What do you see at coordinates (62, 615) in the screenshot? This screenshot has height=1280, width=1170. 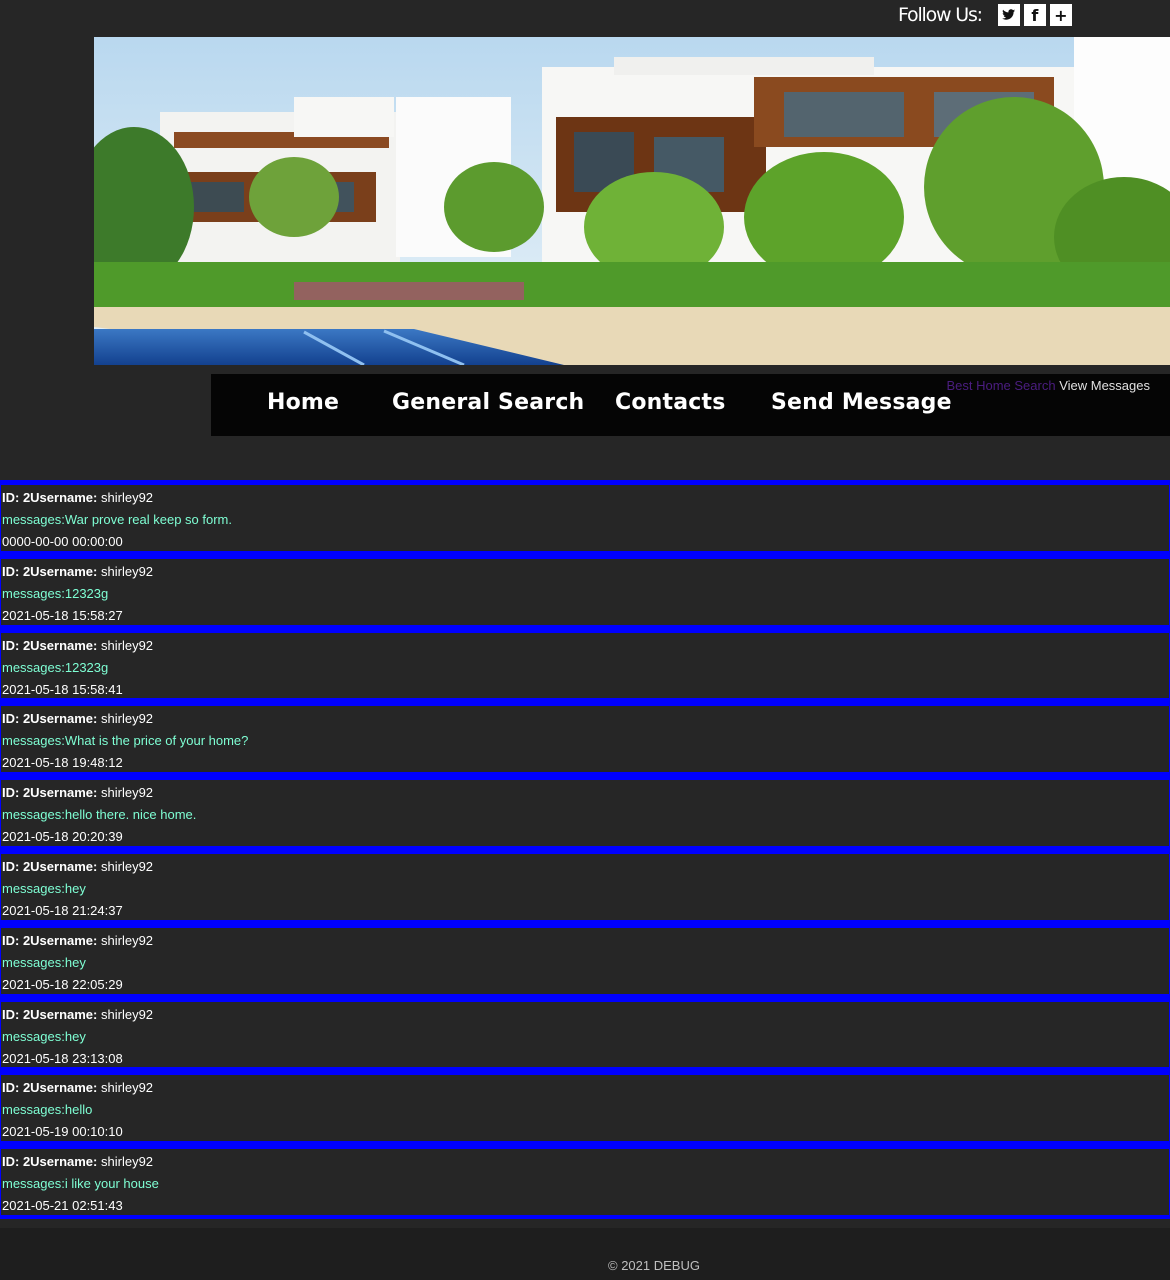 I see `message-timestamp: 2021-05-18 15:58:27` at bounding box center [62, 615].